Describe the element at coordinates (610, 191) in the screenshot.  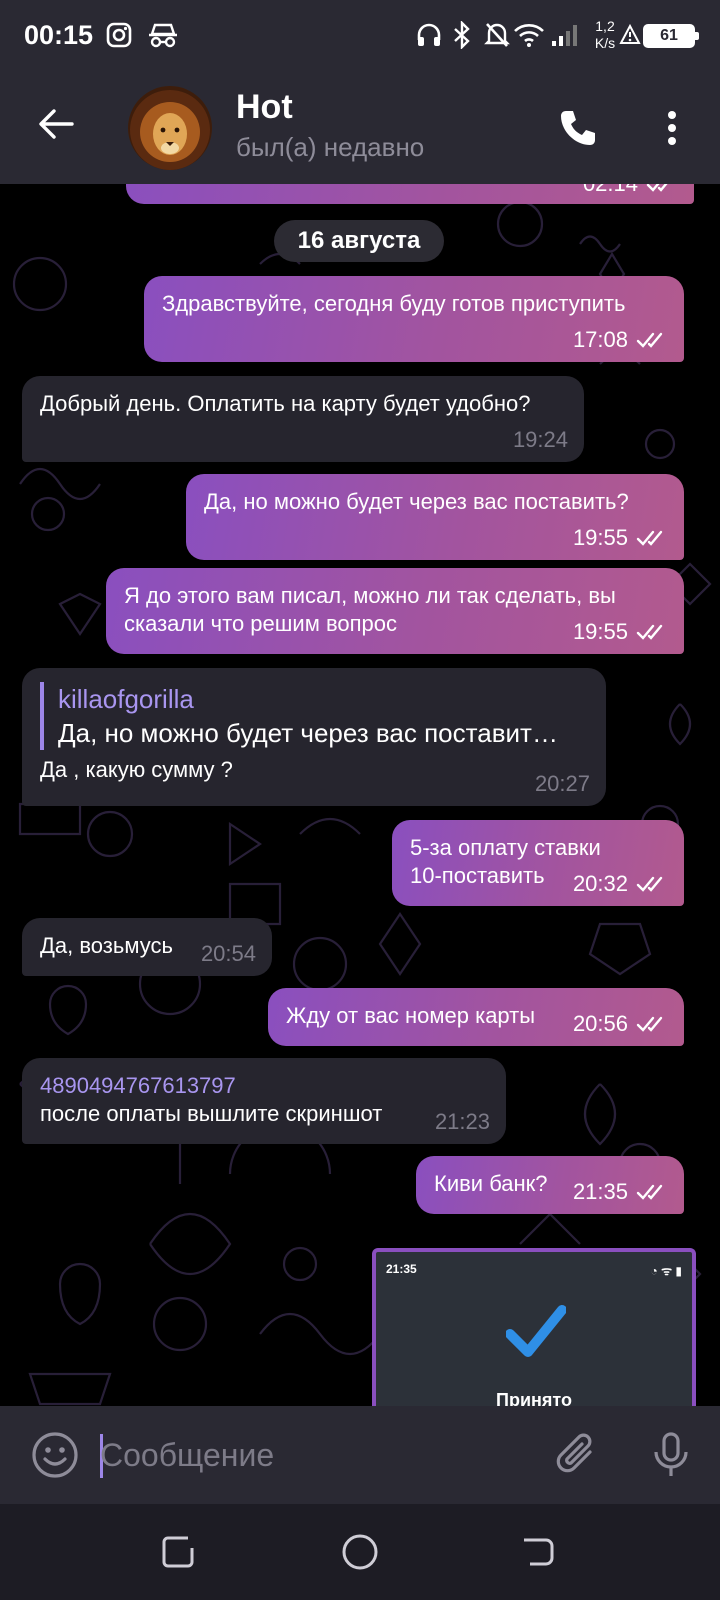
I see `message-time: 02:14` at that location.